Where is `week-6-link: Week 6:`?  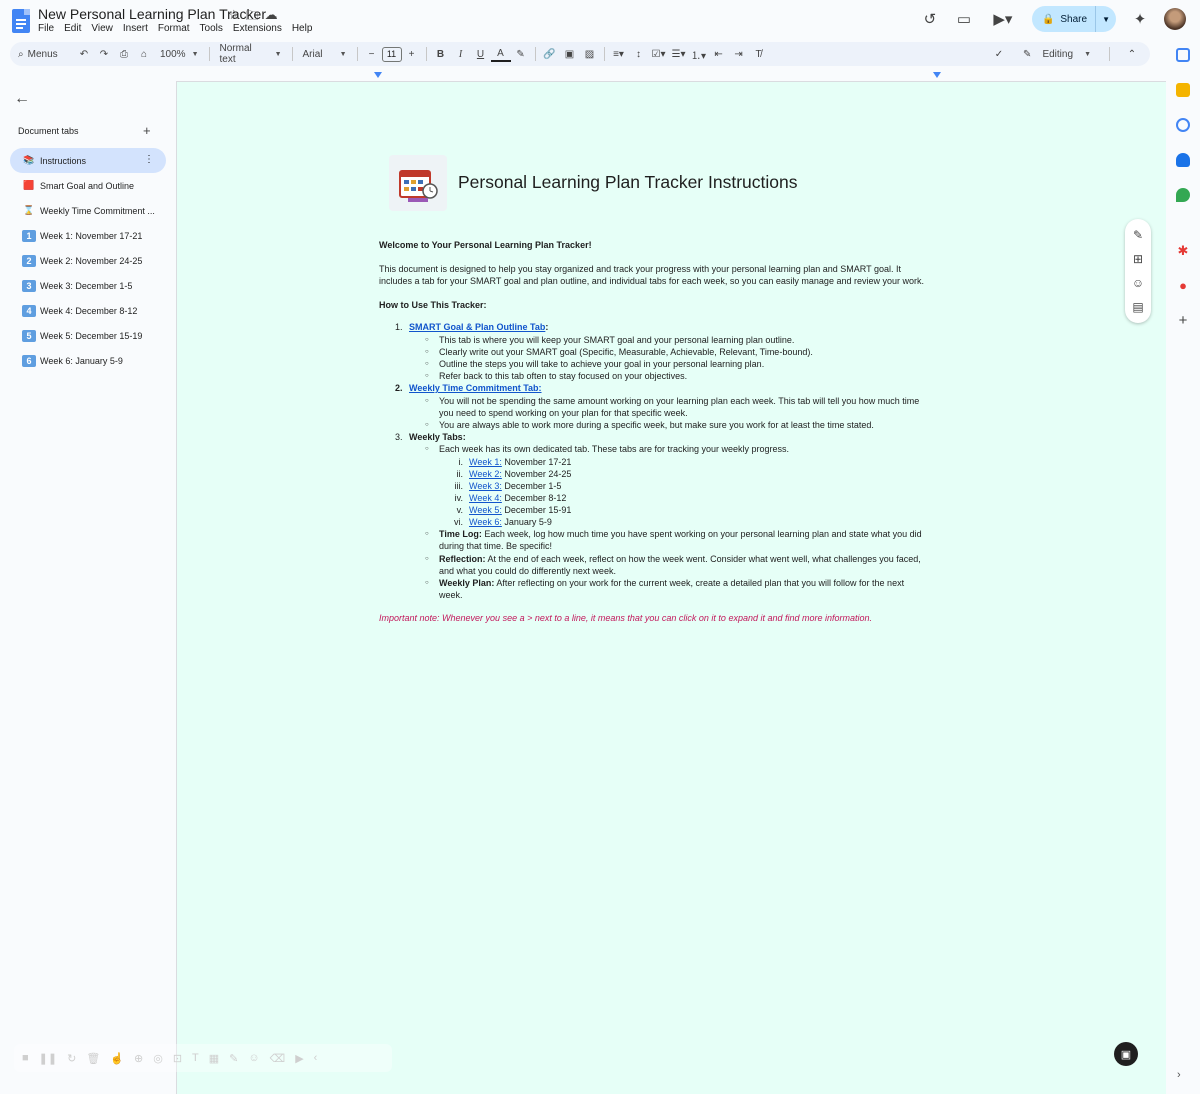 week-6-link: Week 6: is located at coordinates (485, 522).